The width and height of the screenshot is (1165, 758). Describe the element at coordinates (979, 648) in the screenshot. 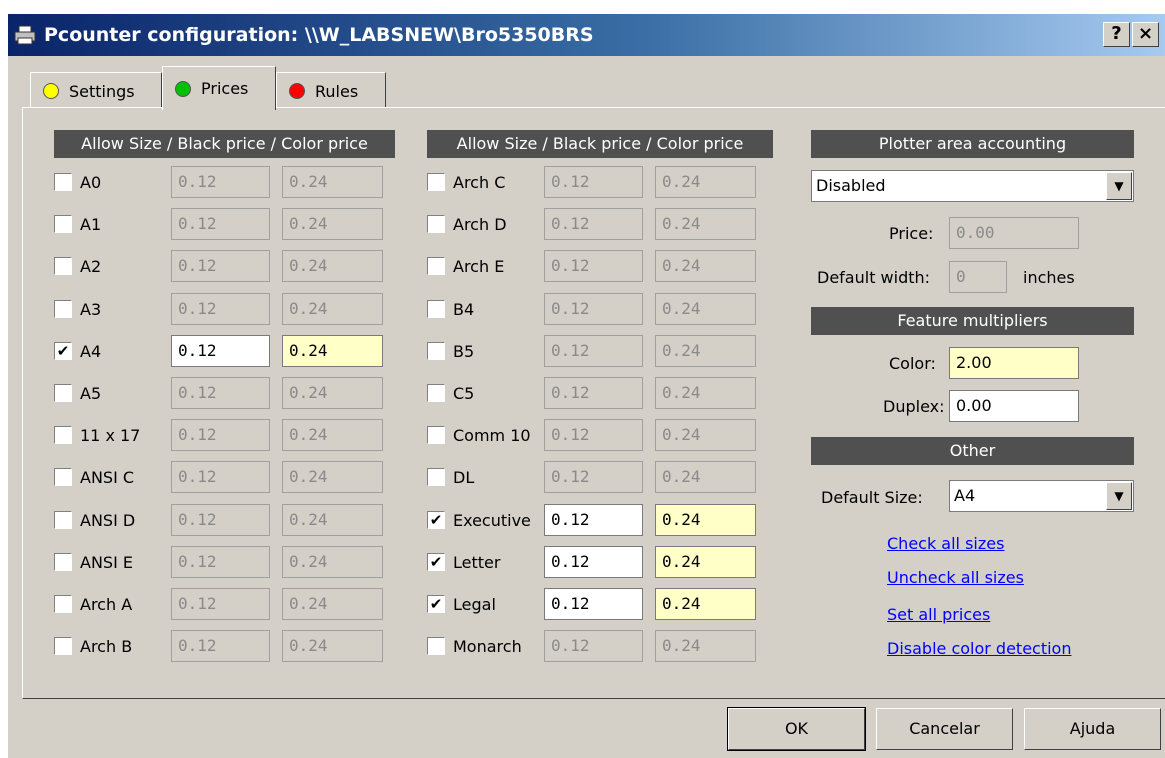

I see `disable-color-detection-link: Disable color detection` at that location.